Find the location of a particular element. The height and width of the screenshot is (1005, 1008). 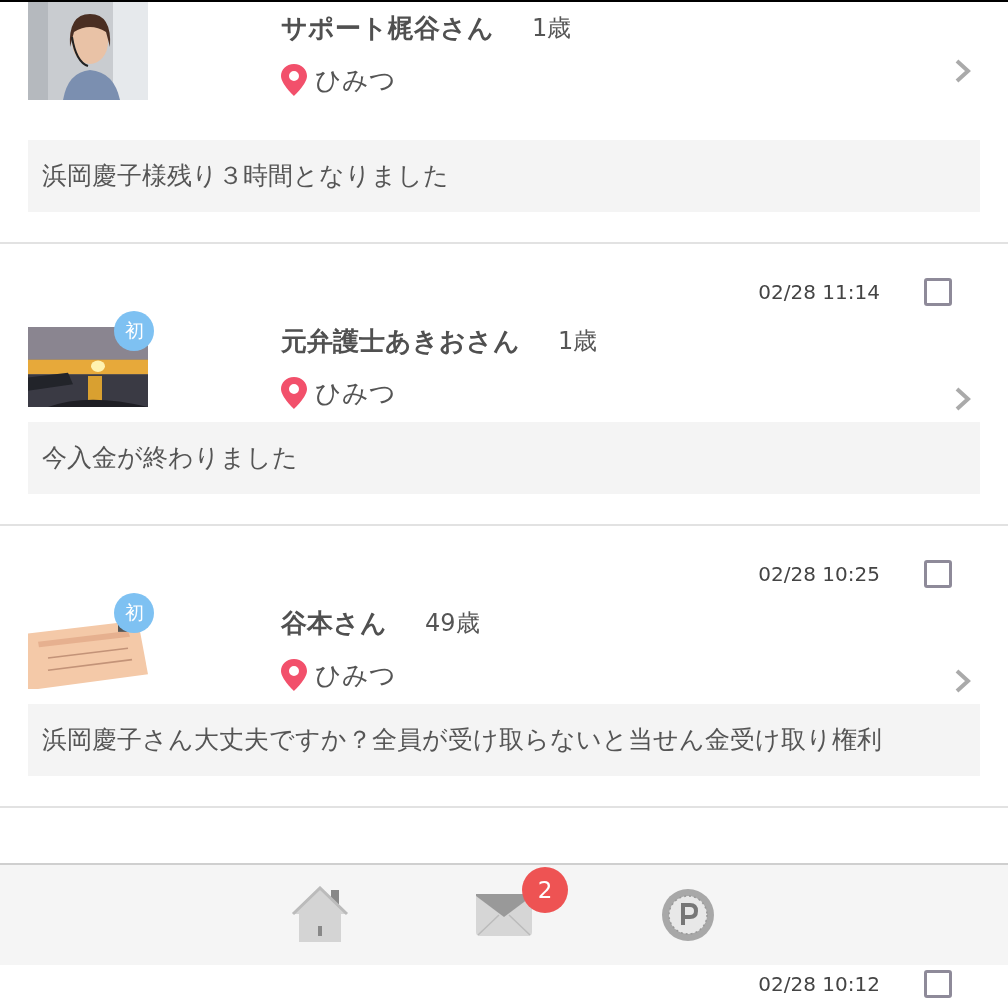

sender-name: 谷本さん is located at coordinates (334, 623).